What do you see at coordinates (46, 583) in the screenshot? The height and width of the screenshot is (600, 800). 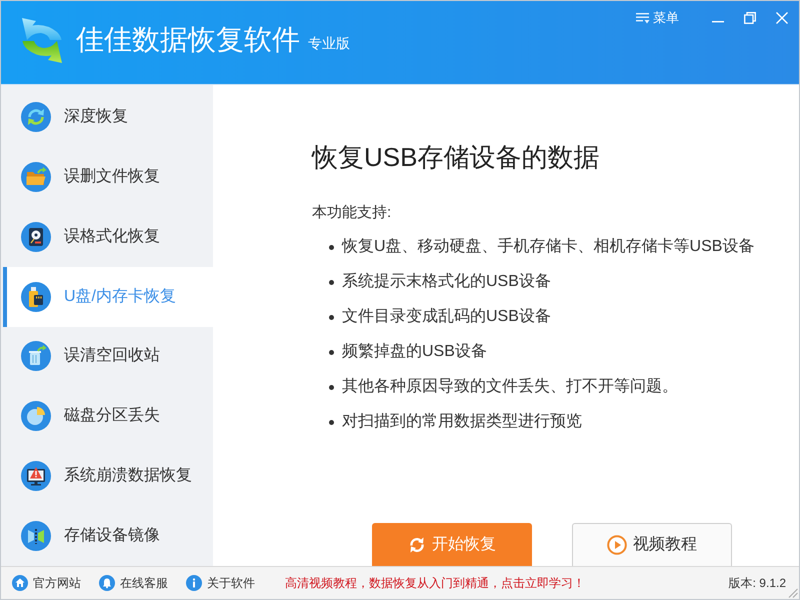 I see `status-link: 官方网站` at bounding box center [46, 583].